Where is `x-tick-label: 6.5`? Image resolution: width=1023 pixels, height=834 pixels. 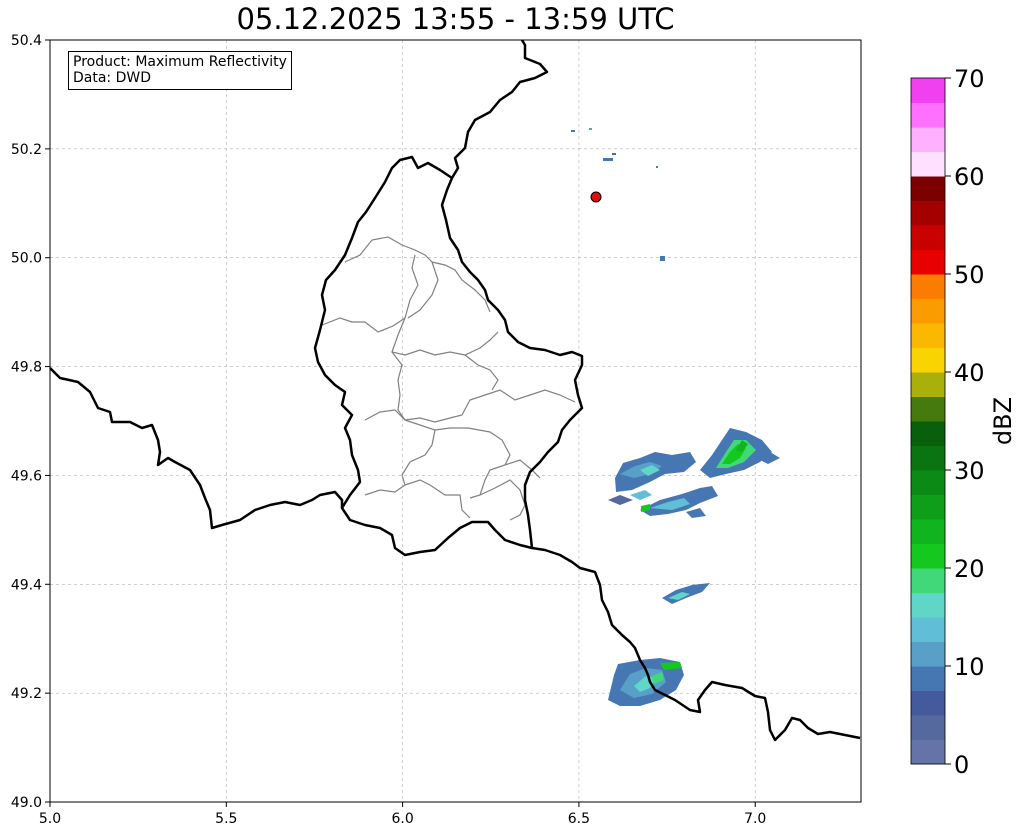 x-tick-label: 6.5 is located at coordinates (579, 819).